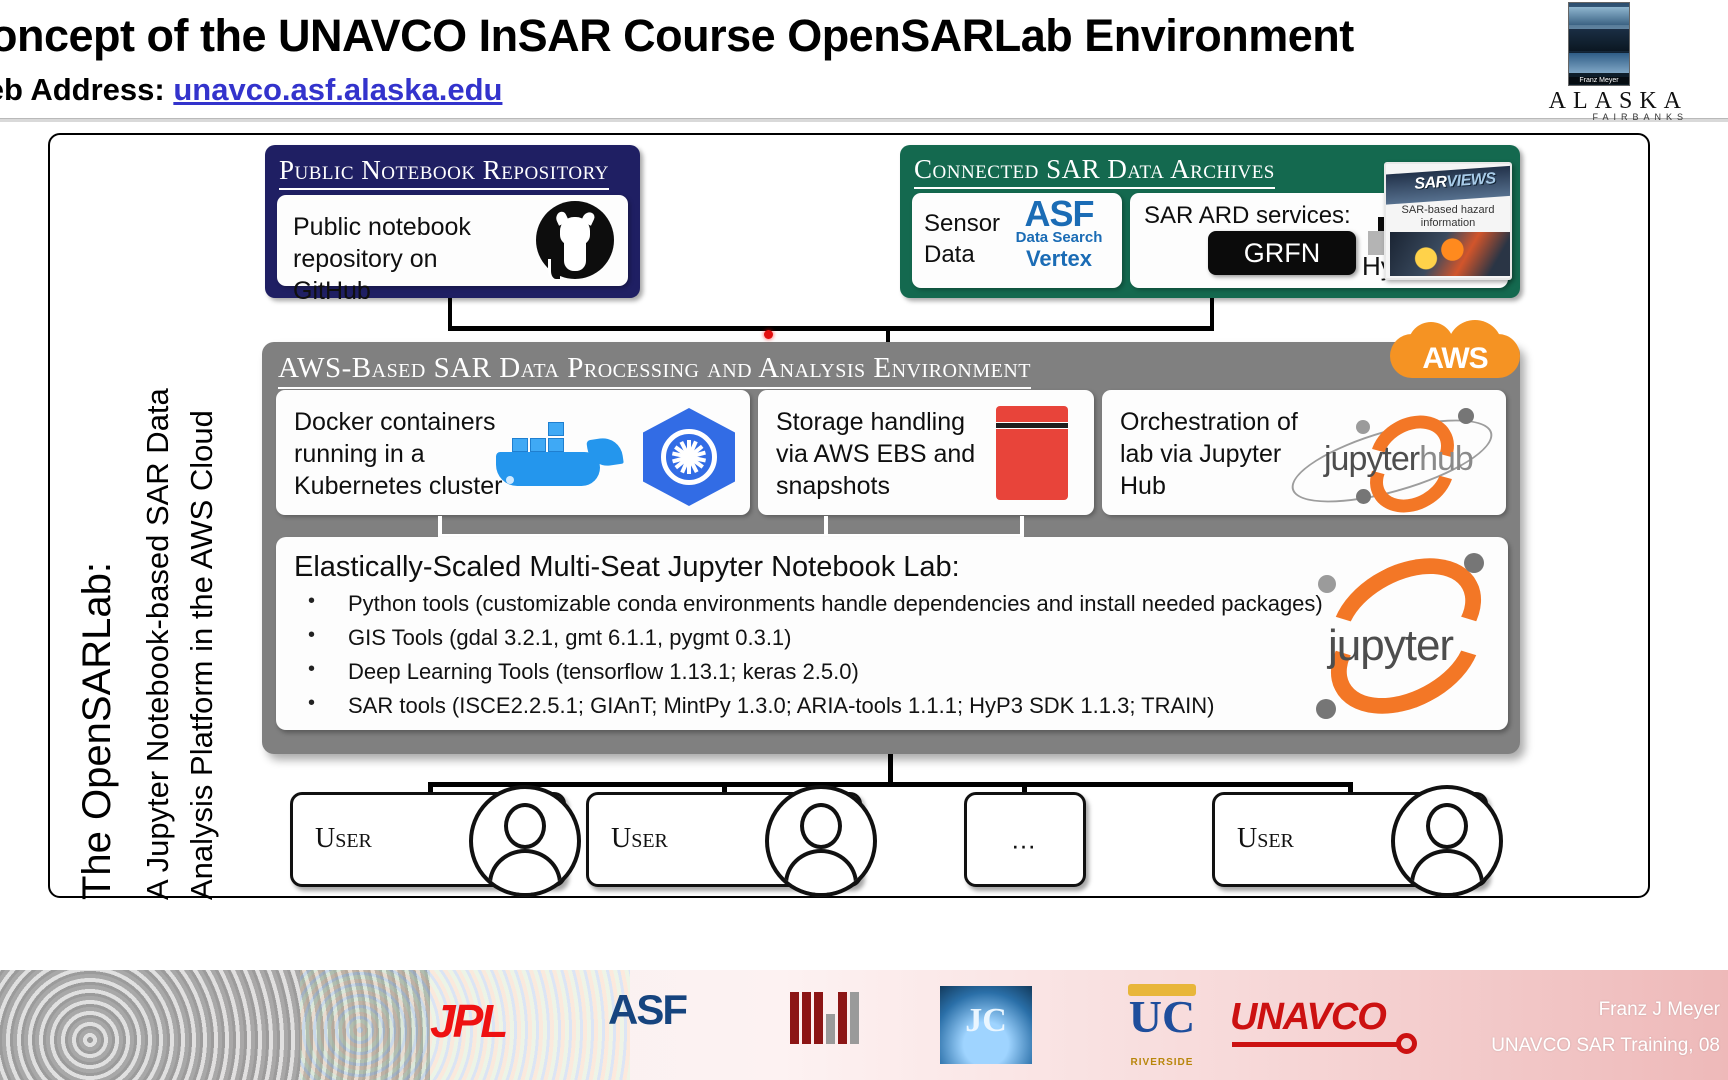 The width and height of the screenshot is (1728, 1080). I want to click on web-address-label: Web Address:, so click(82, 89).